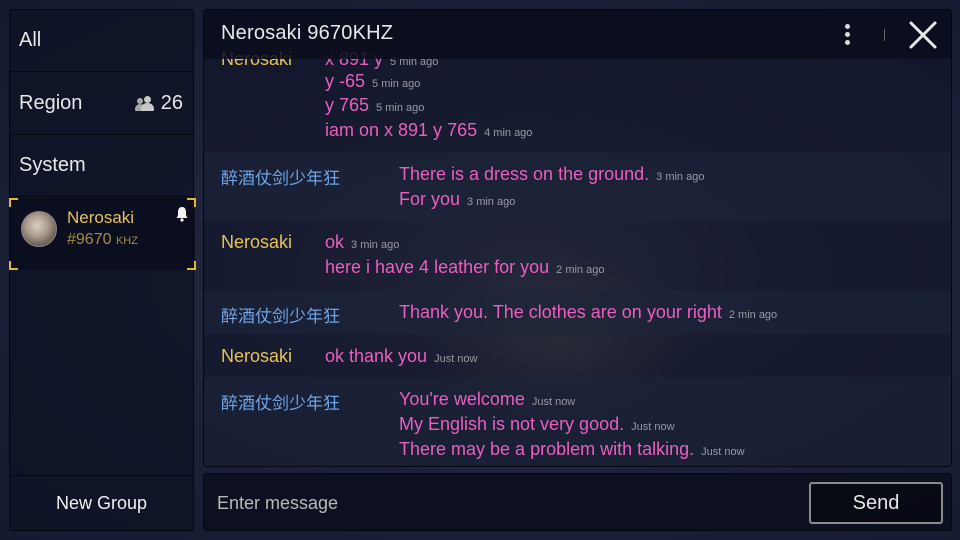 This screenshot has width=960, height=540. What do you see at coordinates (101, 103) in the screenshot?
I see `tab-region: Region 26` at bounding box center [101, 103].